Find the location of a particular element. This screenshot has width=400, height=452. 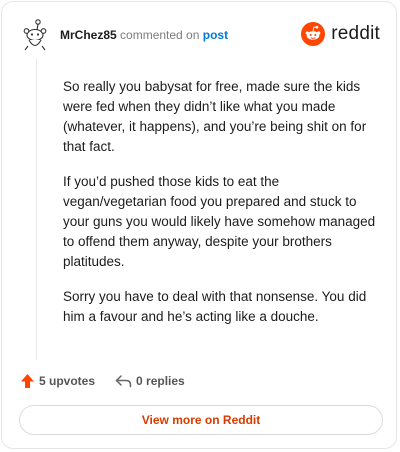

upvote-button: 5 upvotes is located at coordinates (57, 381).